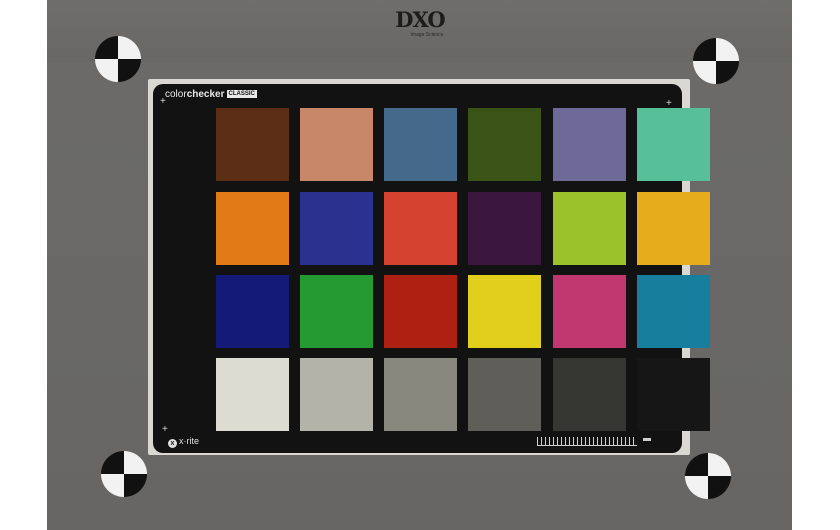 This screenshot has width=840, height=530. What do you see at coordinates (647, 439) in the screenshot?
I see `scale-ruler-tag` at bounding box center [647, 439].